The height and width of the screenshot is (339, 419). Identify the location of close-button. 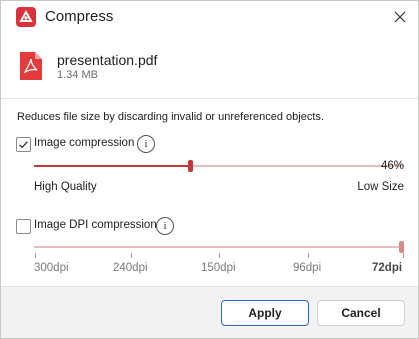
(400, 17).